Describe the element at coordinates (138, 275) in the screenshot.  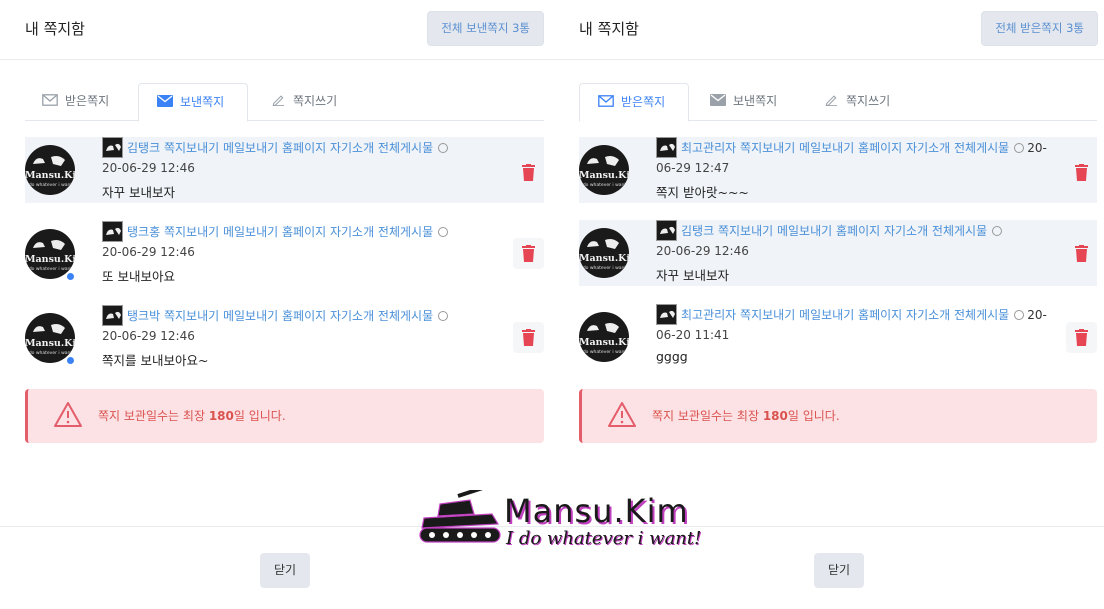
I see `message-text: 또 보내보아요` at that location.